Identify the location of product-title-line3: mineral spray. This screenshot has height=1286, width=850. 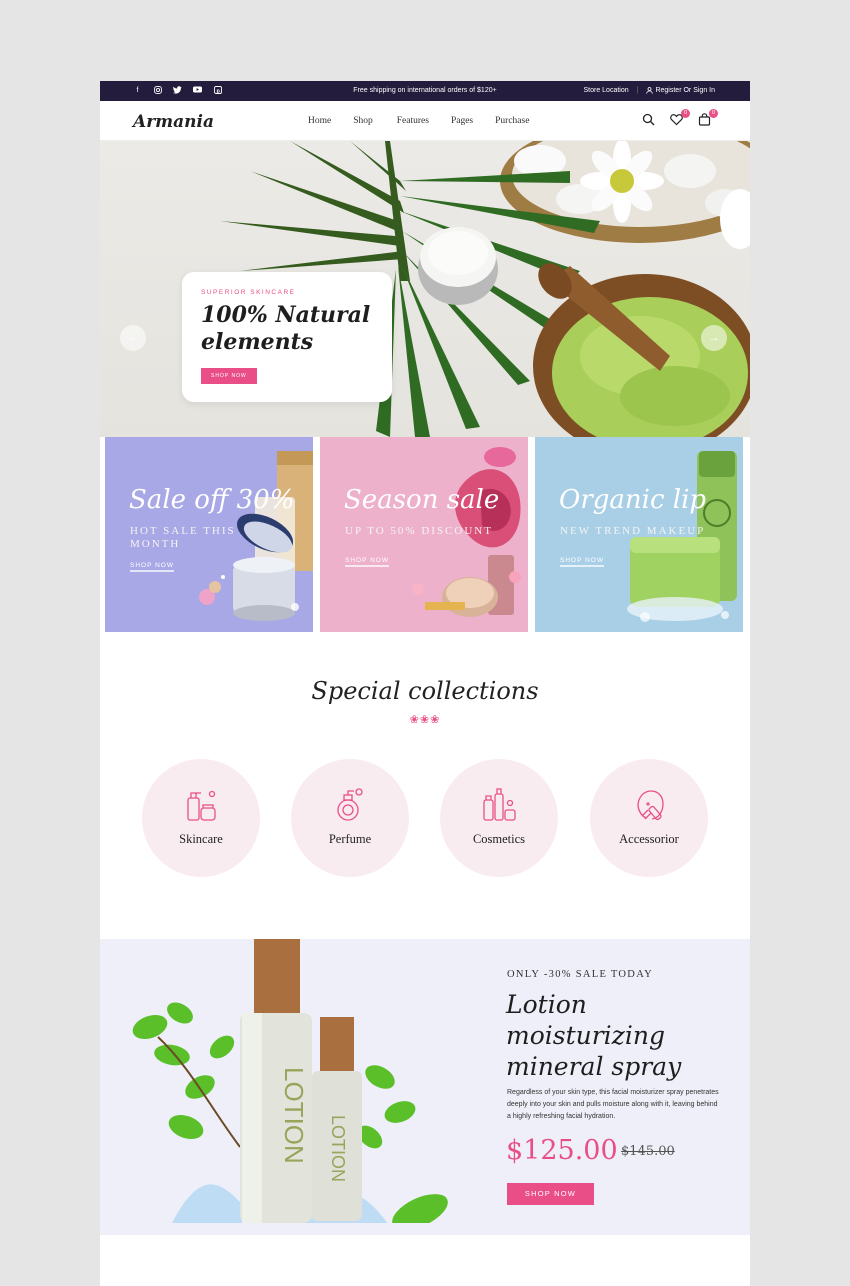
(594, 1066).